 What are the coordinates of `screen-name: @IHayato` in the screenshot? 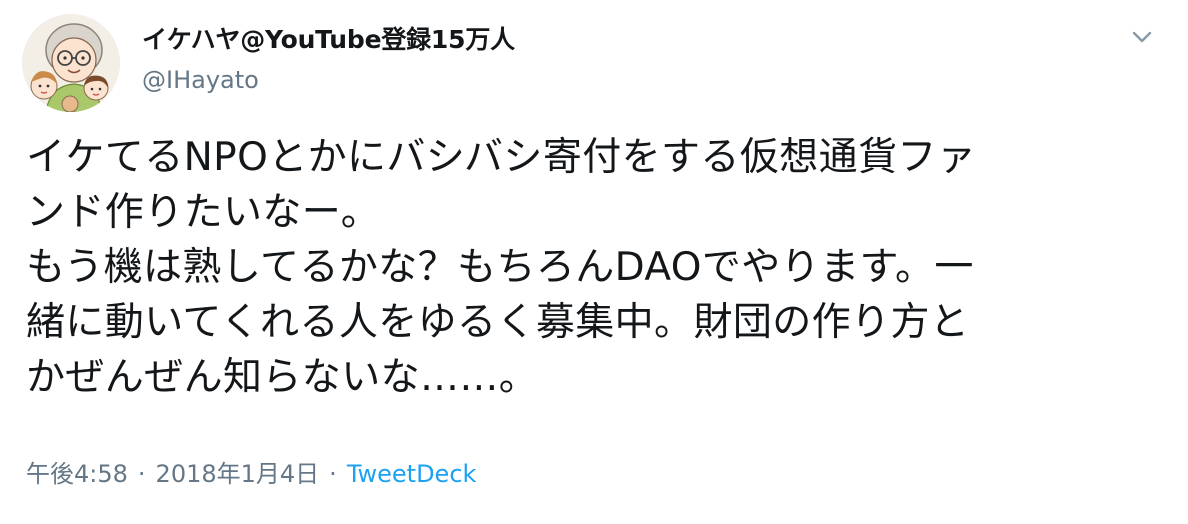 It's located at (328, 80).